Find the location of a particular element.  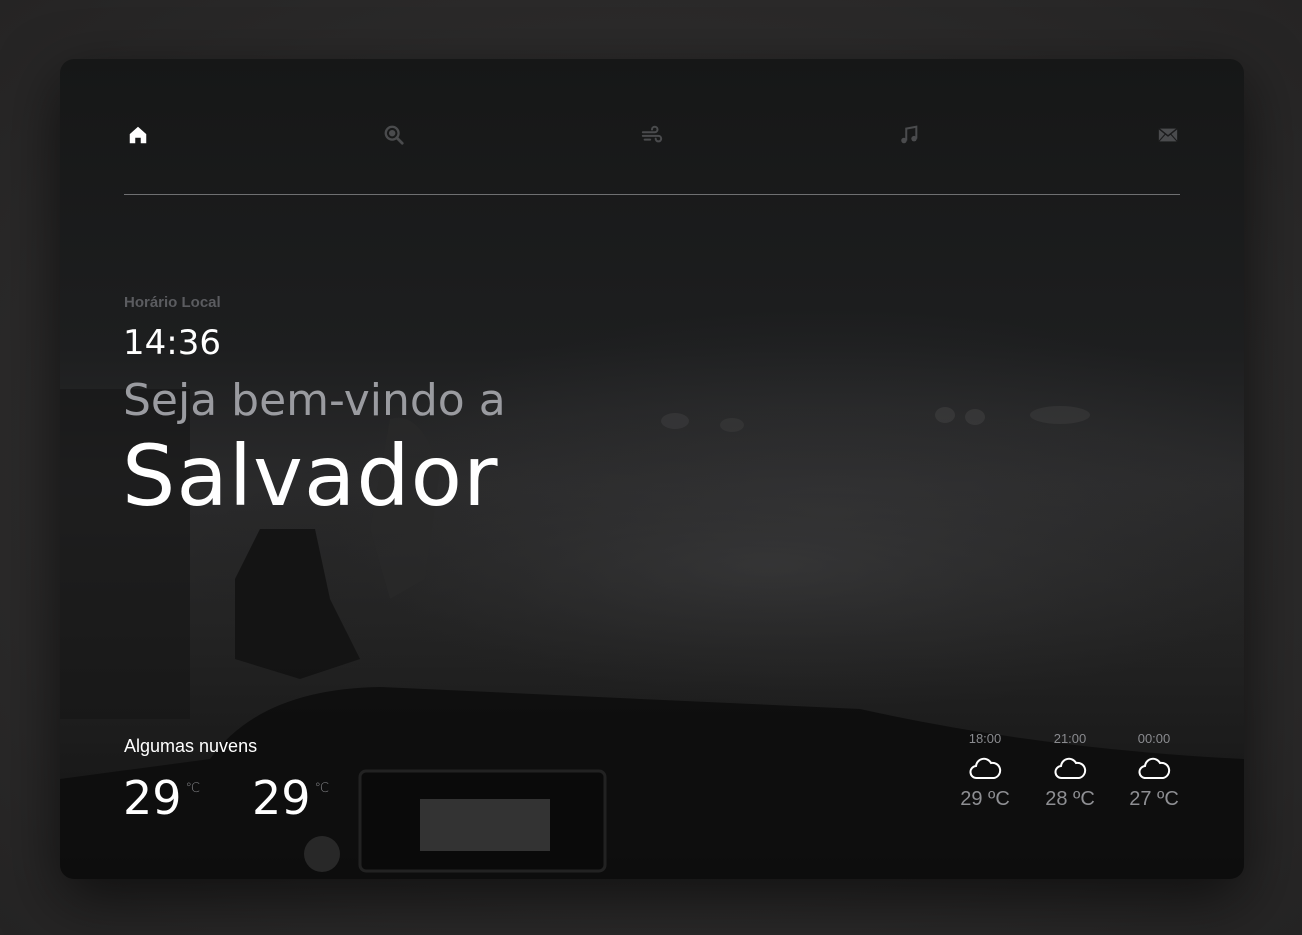

nav-mail is located at coordinates (1168, 135).